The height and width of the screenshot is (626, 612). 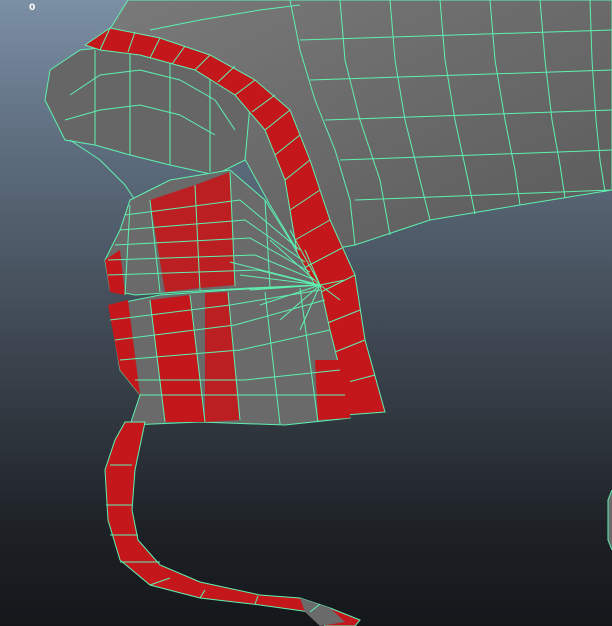 I want to click on frame-counter: 0, so click(x=32, y=8).